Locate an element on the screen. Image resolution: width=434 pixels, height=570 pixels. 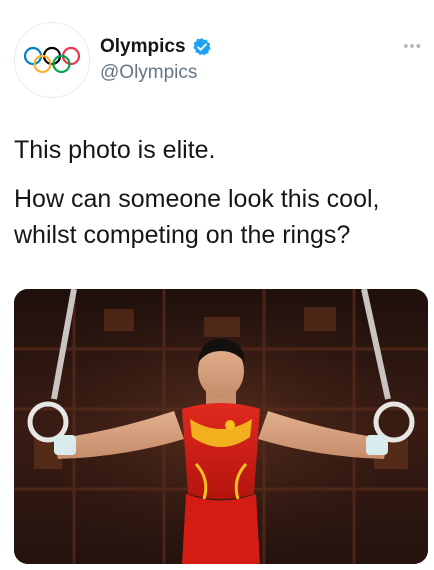
avatar is located at coordinates (52, 60).